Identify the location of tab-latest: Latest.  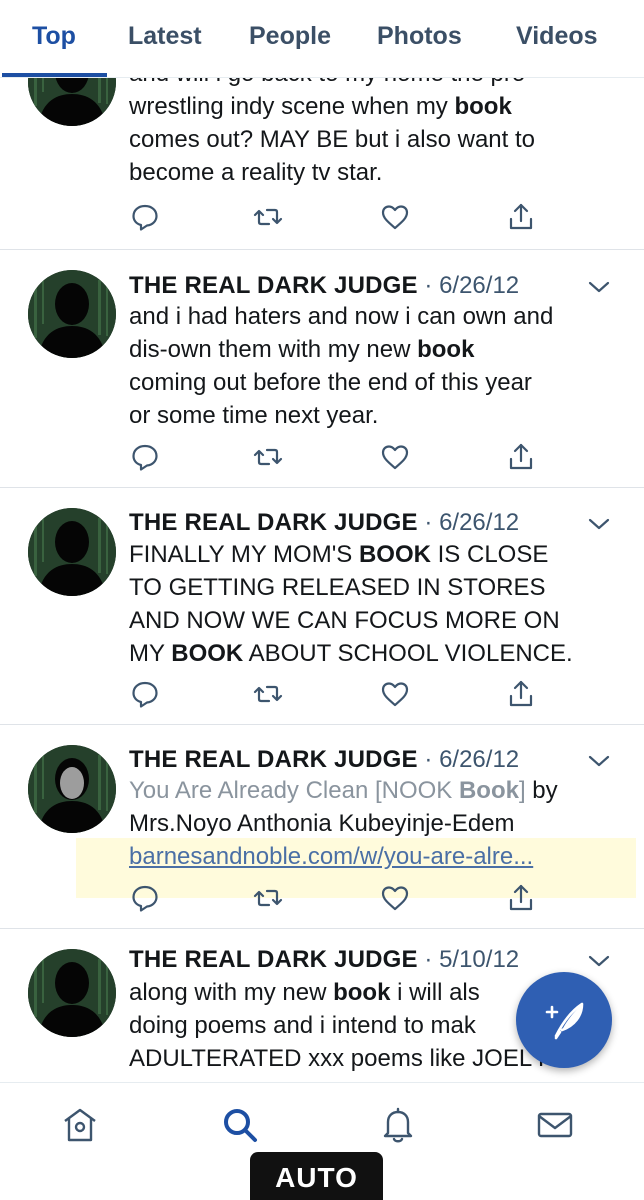
(165, 36).